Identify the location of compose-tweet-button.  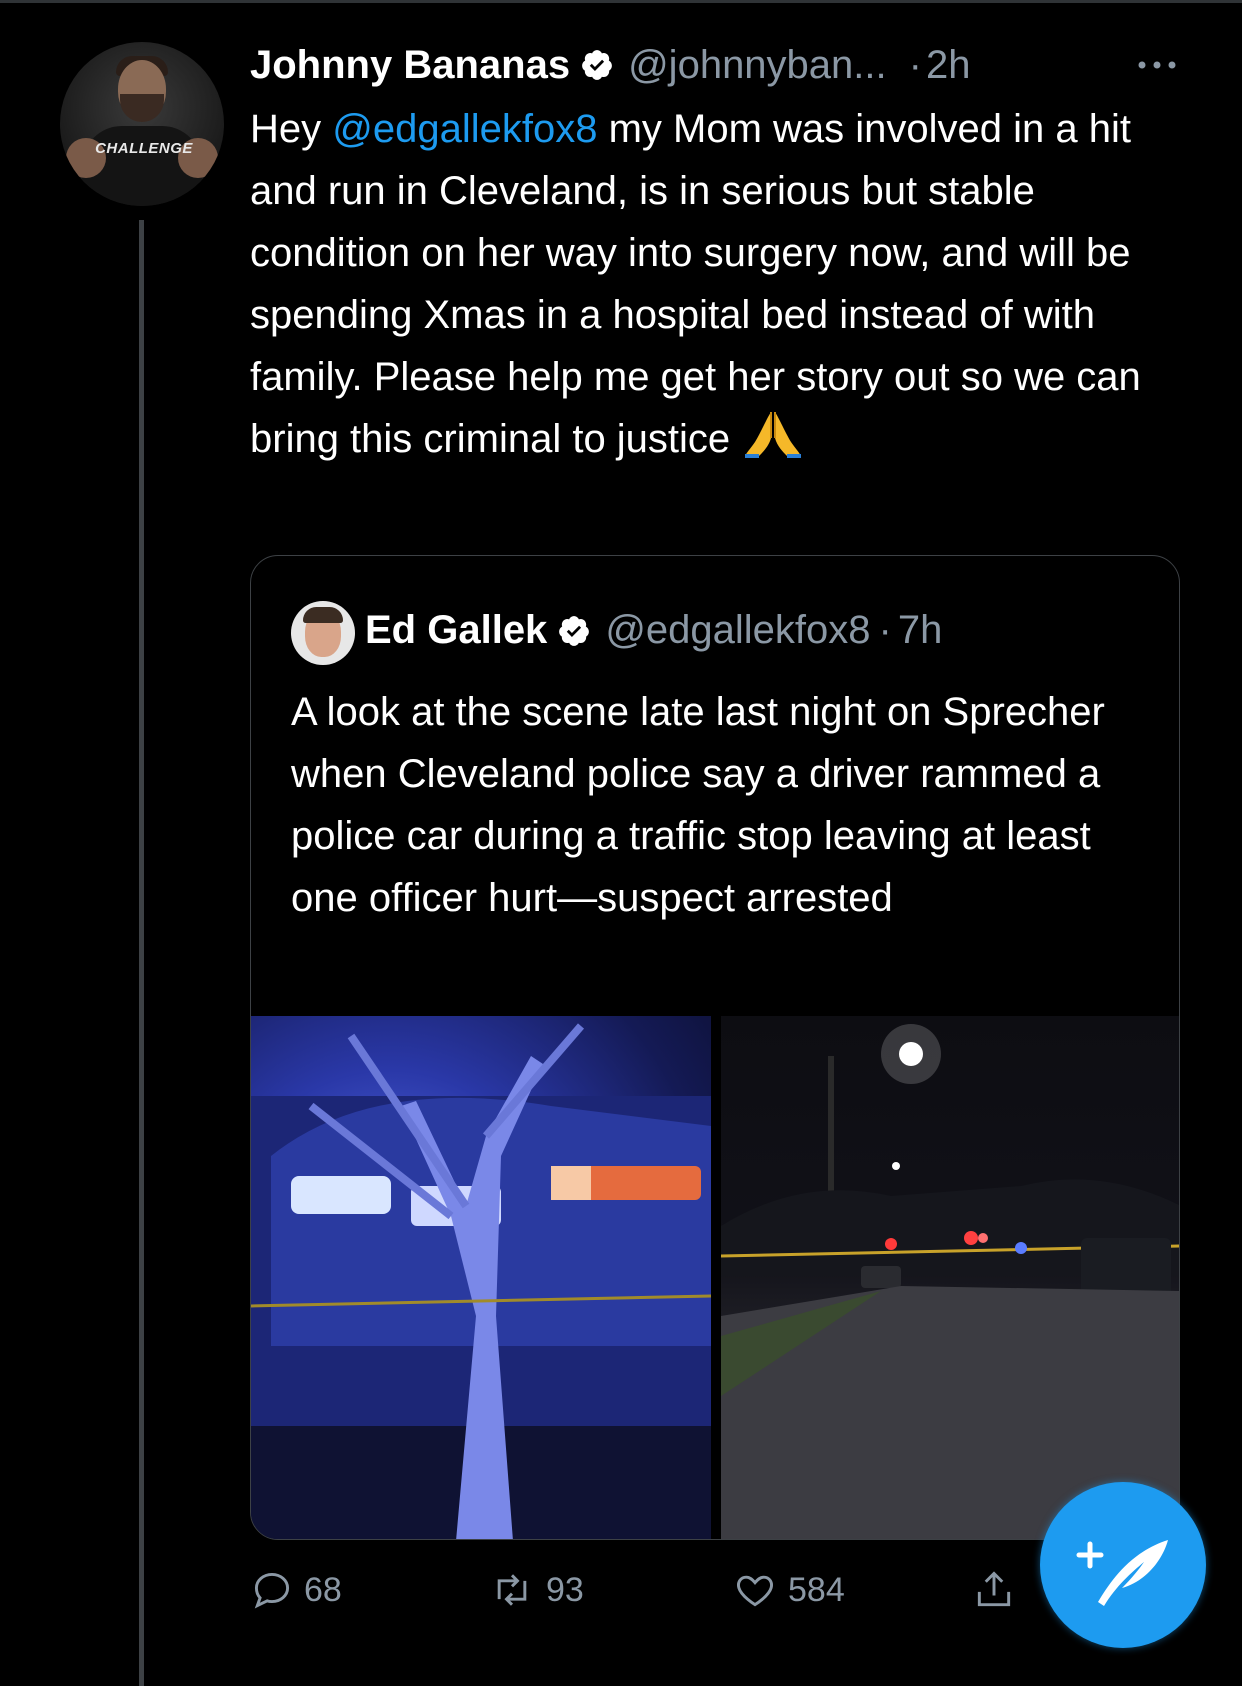
(1123, 1565).